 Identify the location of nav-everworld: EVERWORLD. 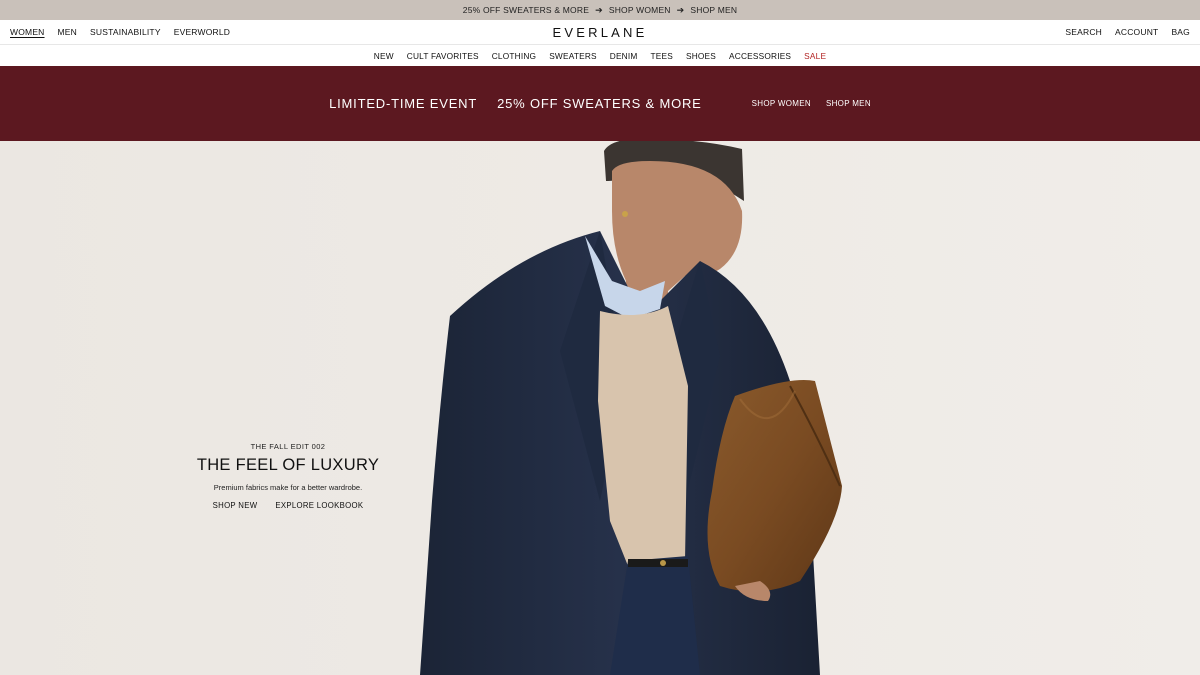
(202, 32).